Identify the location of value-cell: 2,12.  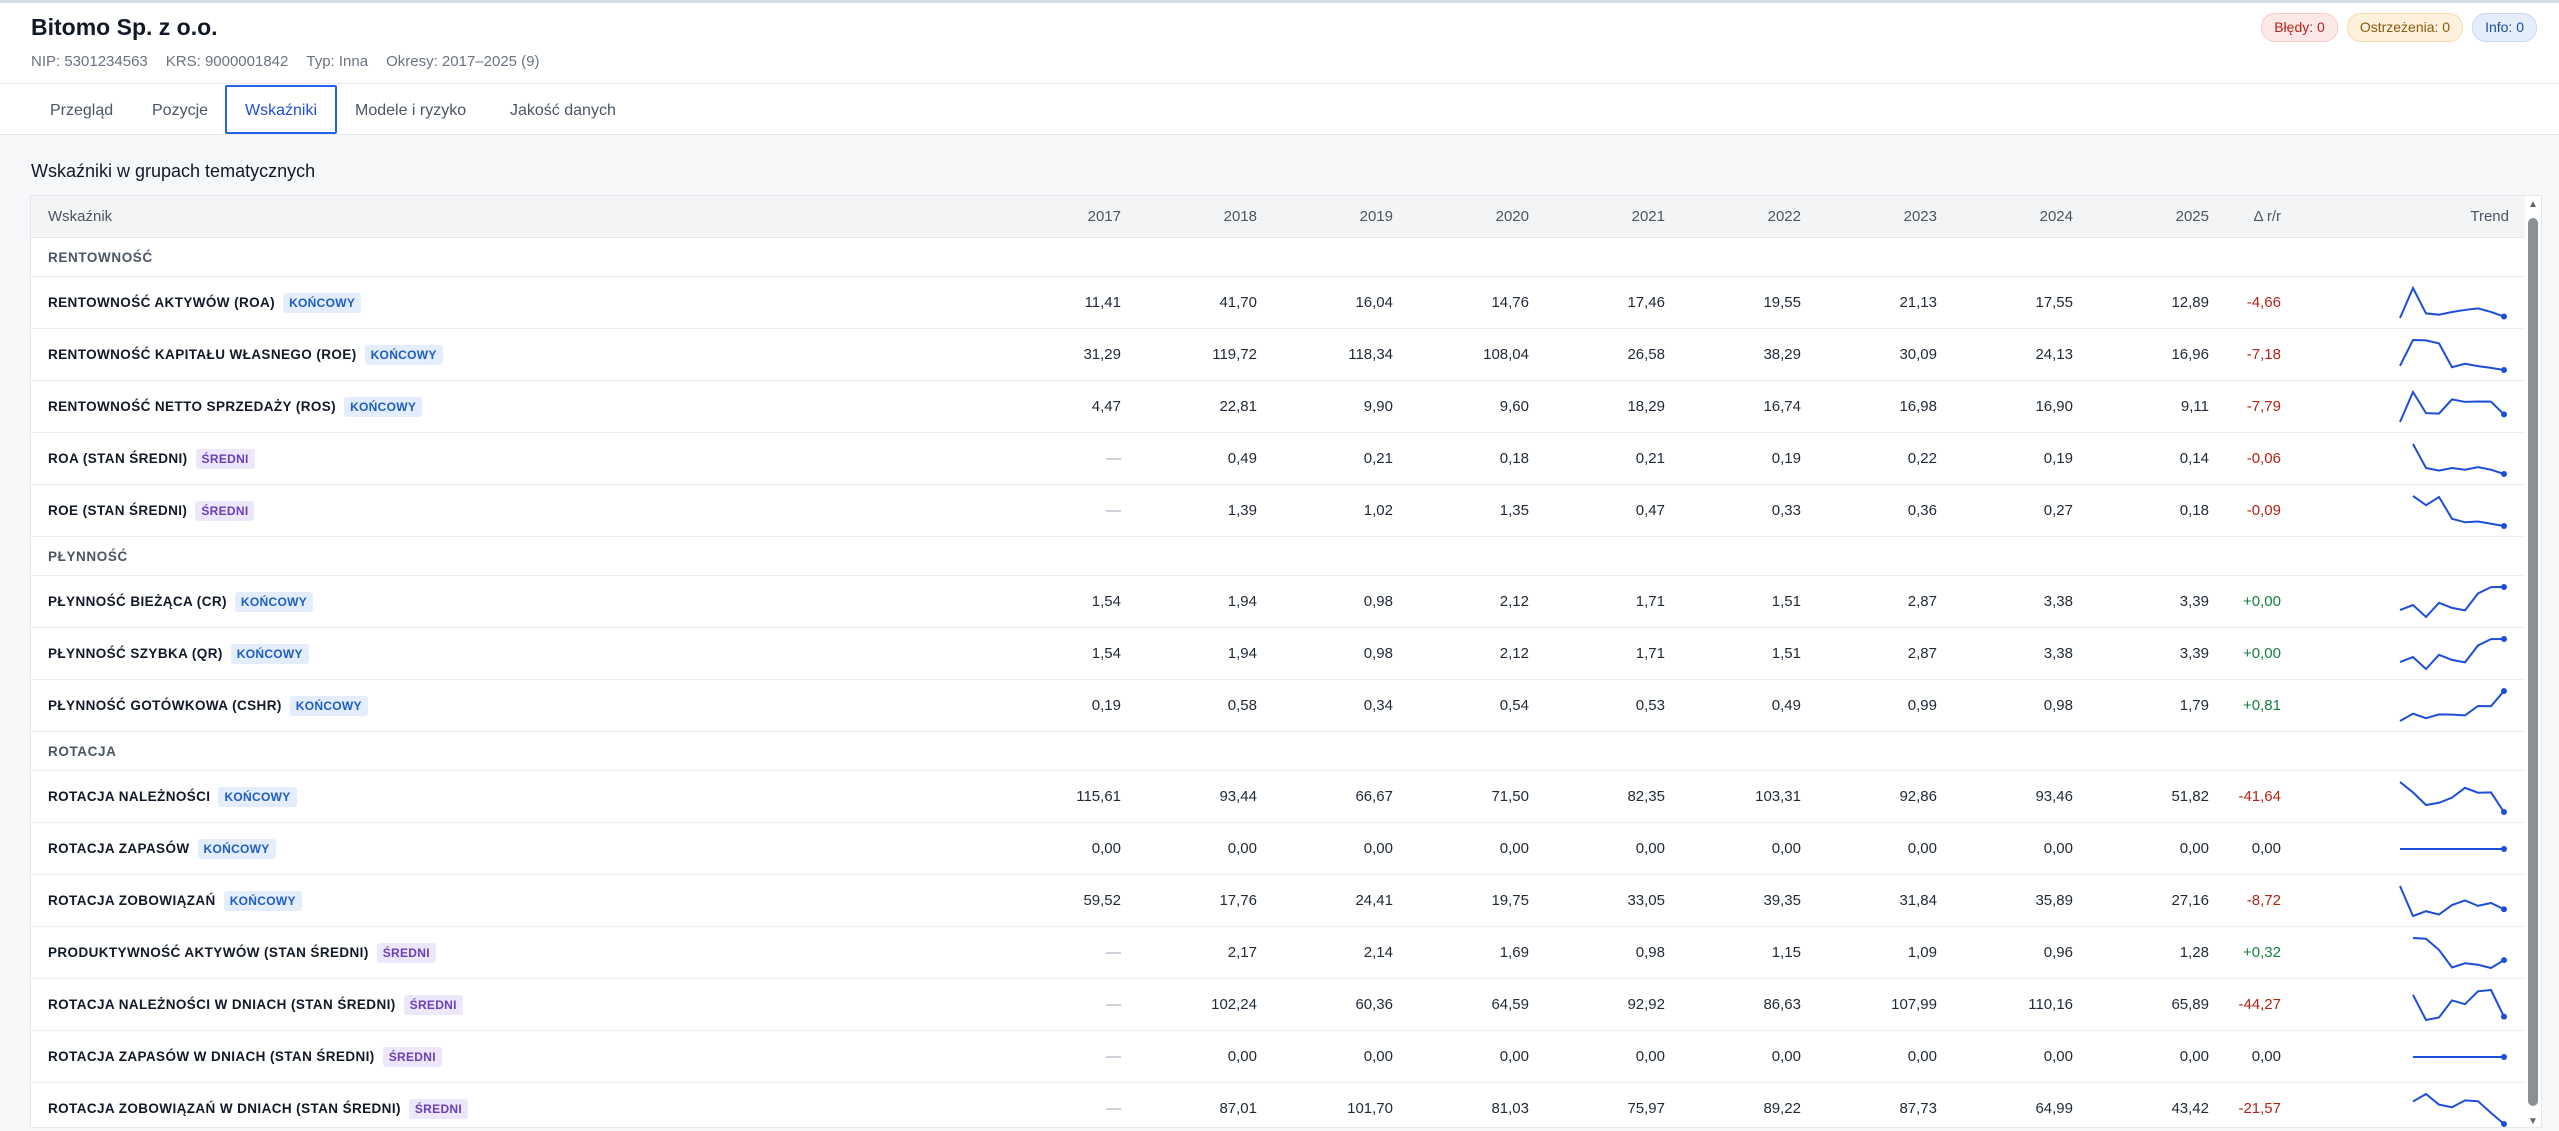
(1514, 601).